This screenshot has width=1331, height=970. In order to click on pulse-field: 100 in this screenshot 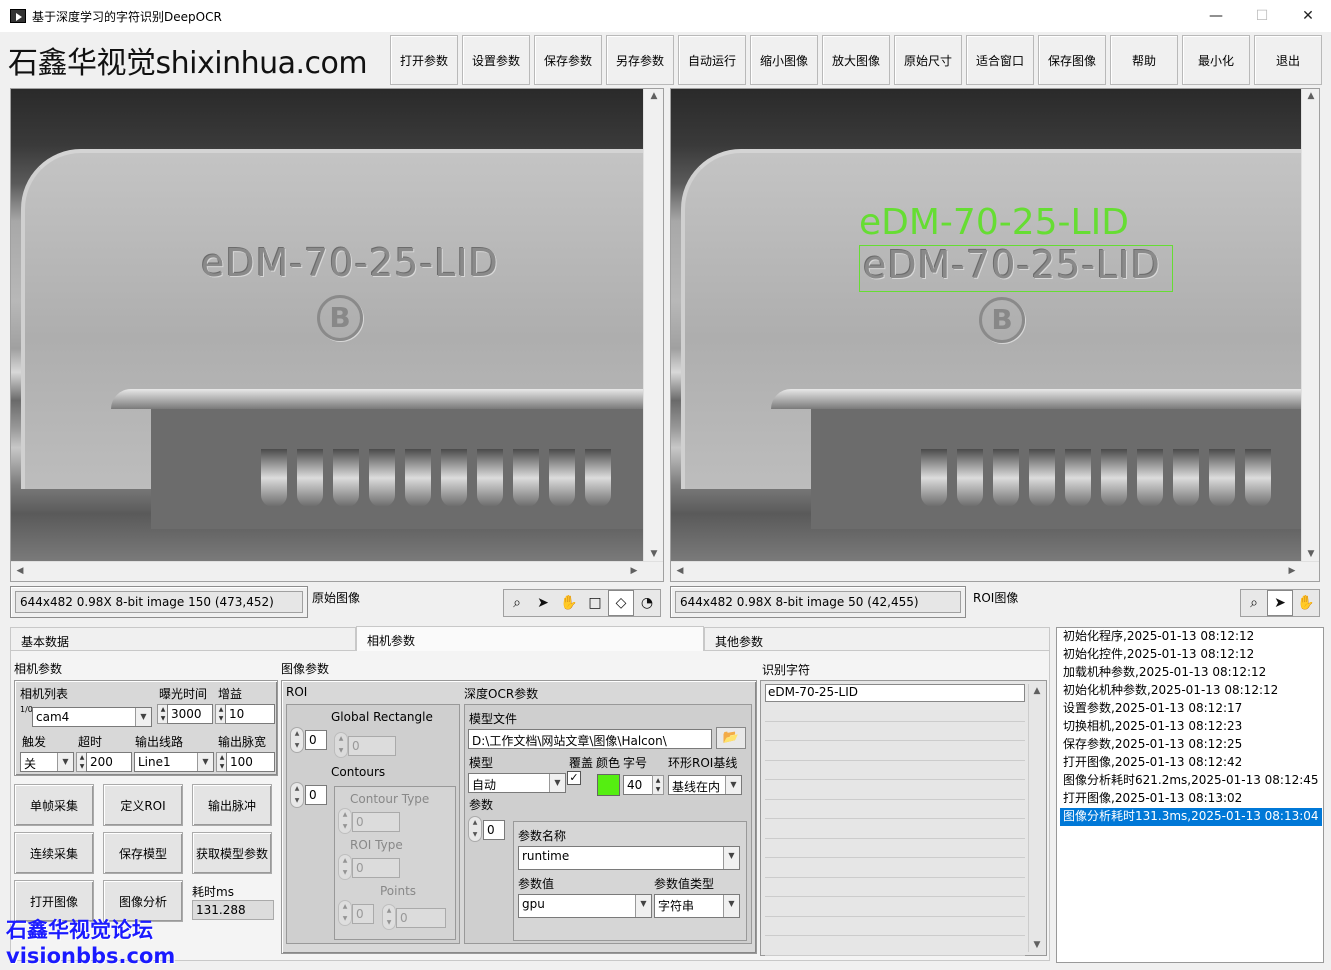, I will do `click(250, 762)`.